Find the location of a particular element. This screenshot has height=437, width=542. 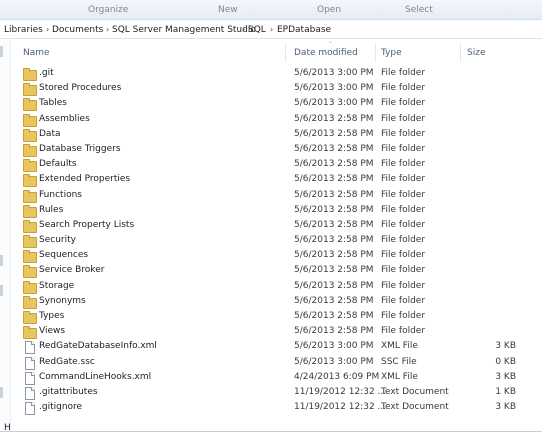

file-row: Data 5/6/2013 2:58 PM File folder is located at coordinates (276, 134).